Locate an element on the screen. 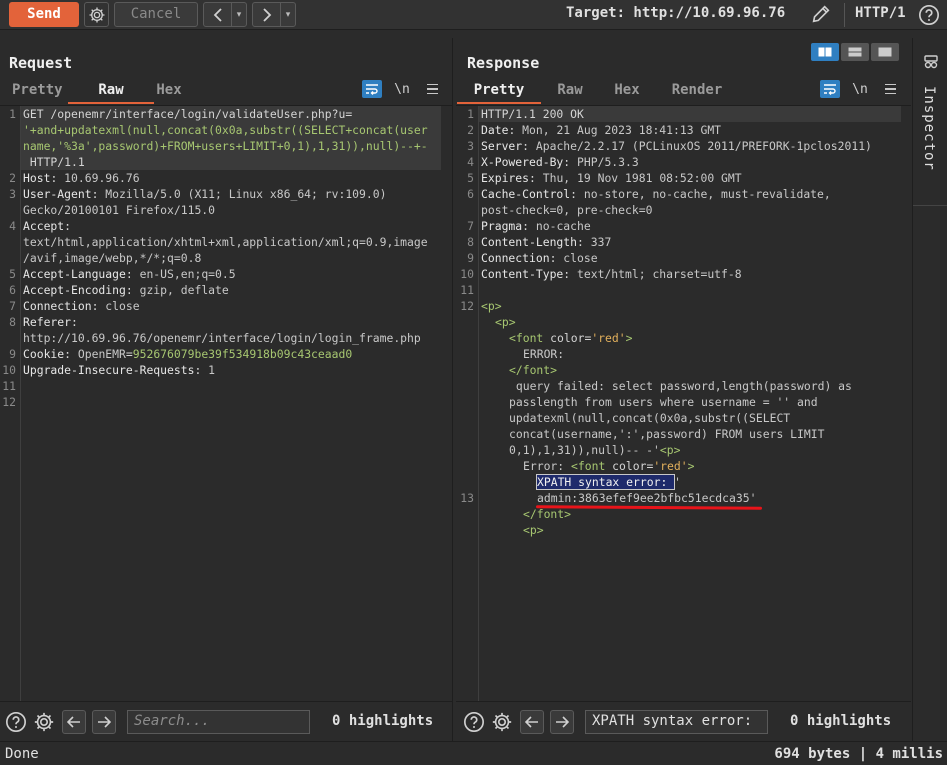 The width and height of the screenshot is (947, 765). response-editor-tools: \n is located at coordinates (860, 89).